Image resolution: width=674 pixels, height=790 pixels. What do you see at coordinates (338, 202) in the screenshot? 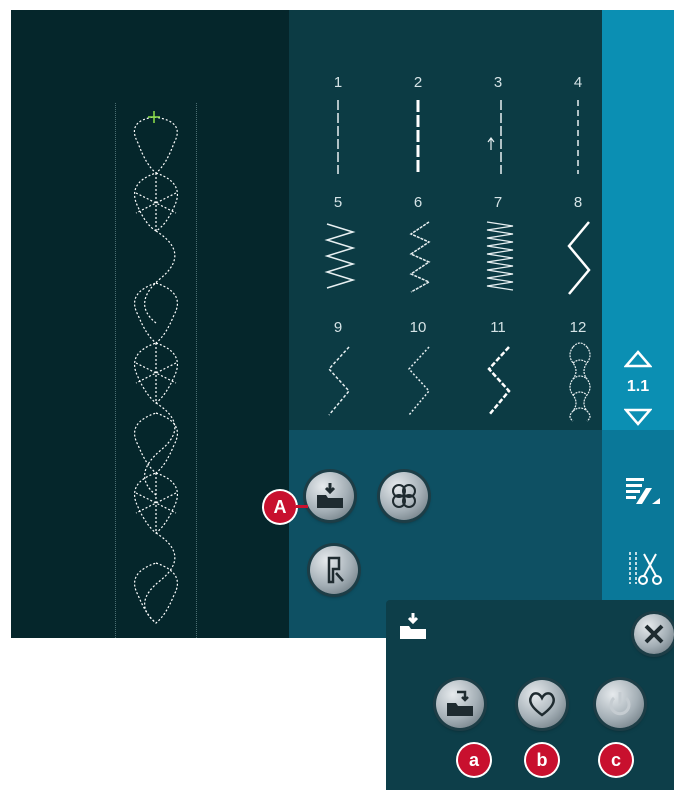
I see `stitch-number: 5` at bounding box center [338, 202].